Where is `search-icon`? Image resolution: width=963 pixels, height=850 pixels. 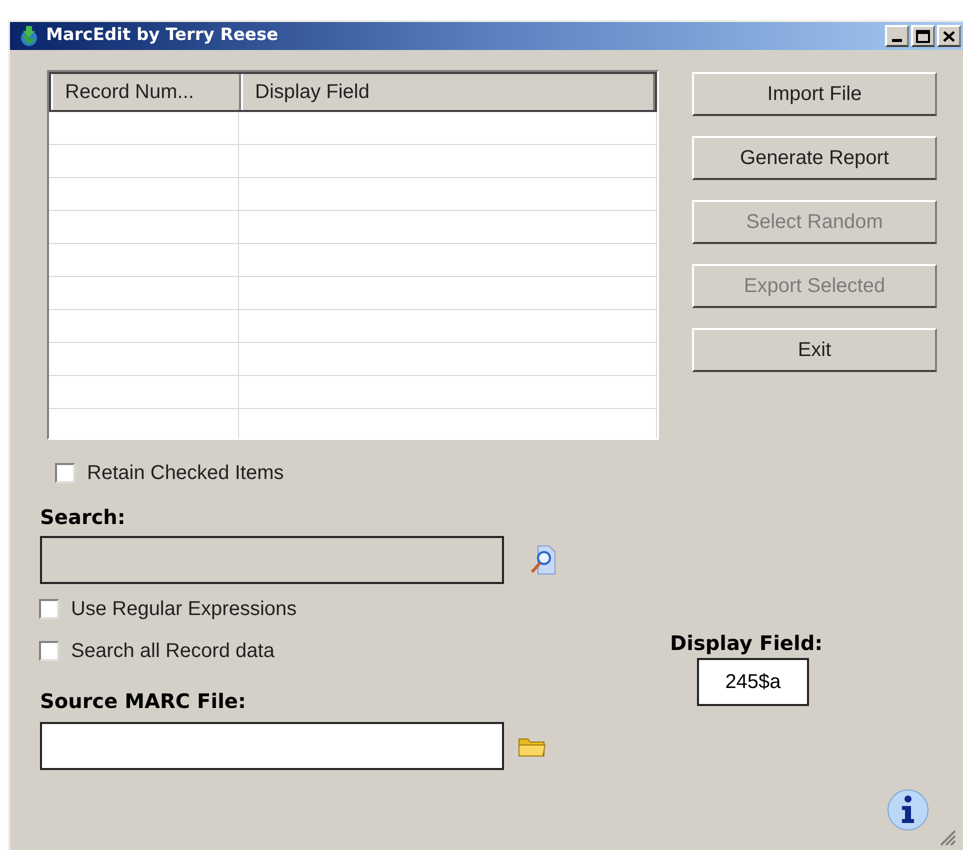 search-icon is located at coordinates (543, 560).